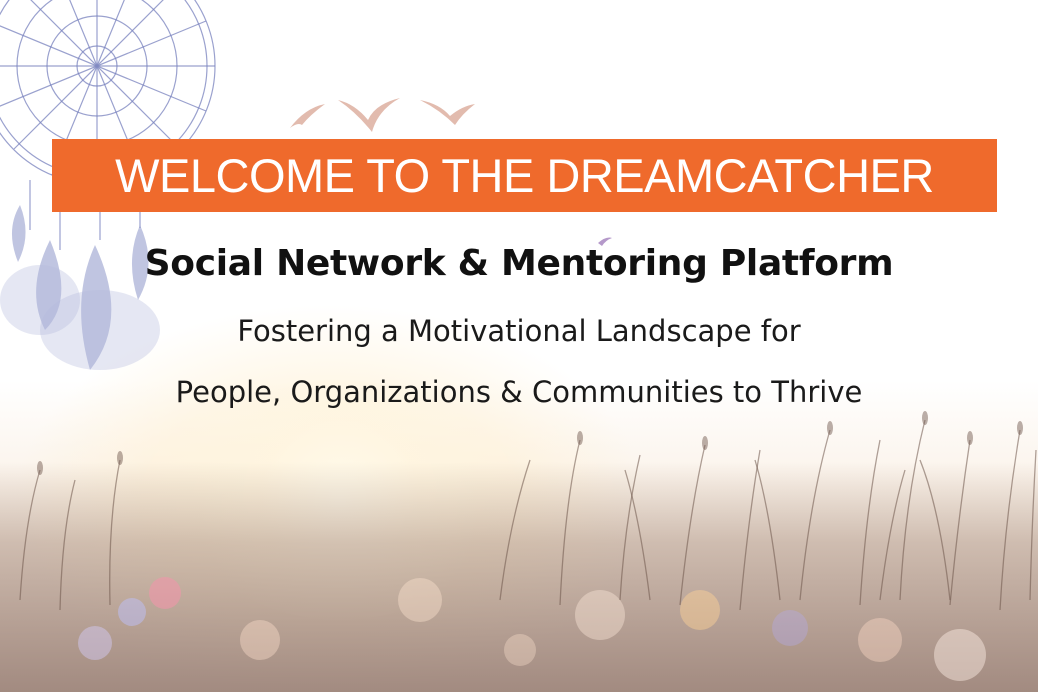  Describe the element at coordinates (519, 263) in the screenshot. I see `headline: Social Network & Mentoring Platform` at that location.